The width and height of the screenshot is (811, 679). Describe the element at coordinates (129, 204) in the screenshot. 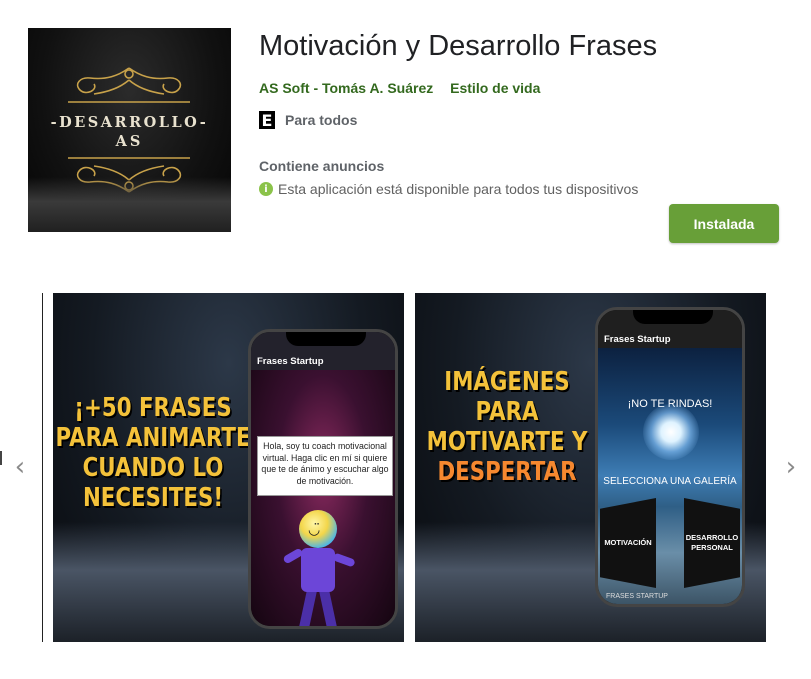

I see `app-icon-floor` at that location.